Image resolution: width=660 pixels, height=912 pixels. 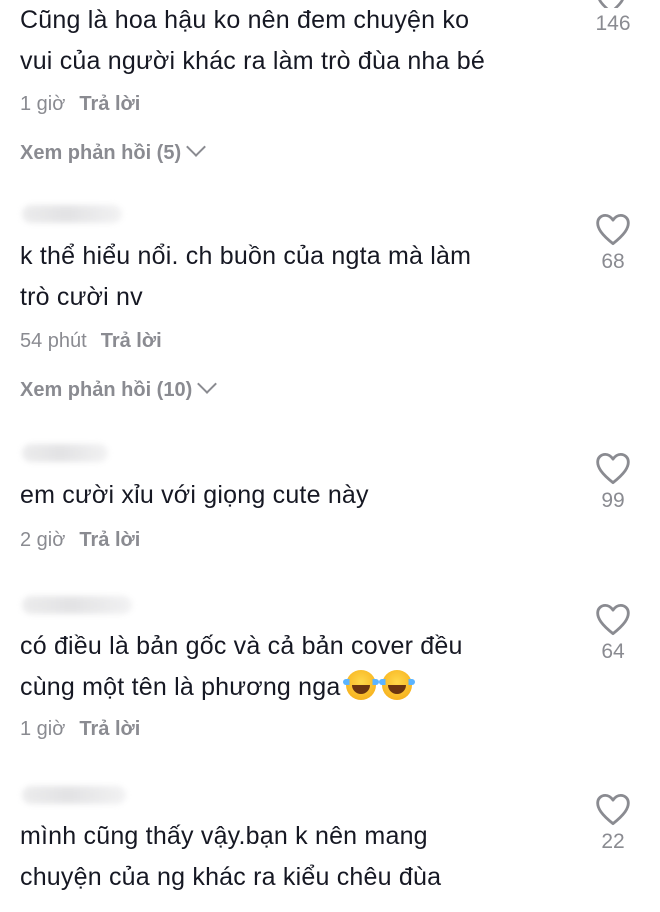 I want to click on like-button: 68, so click(x=613, y=243).